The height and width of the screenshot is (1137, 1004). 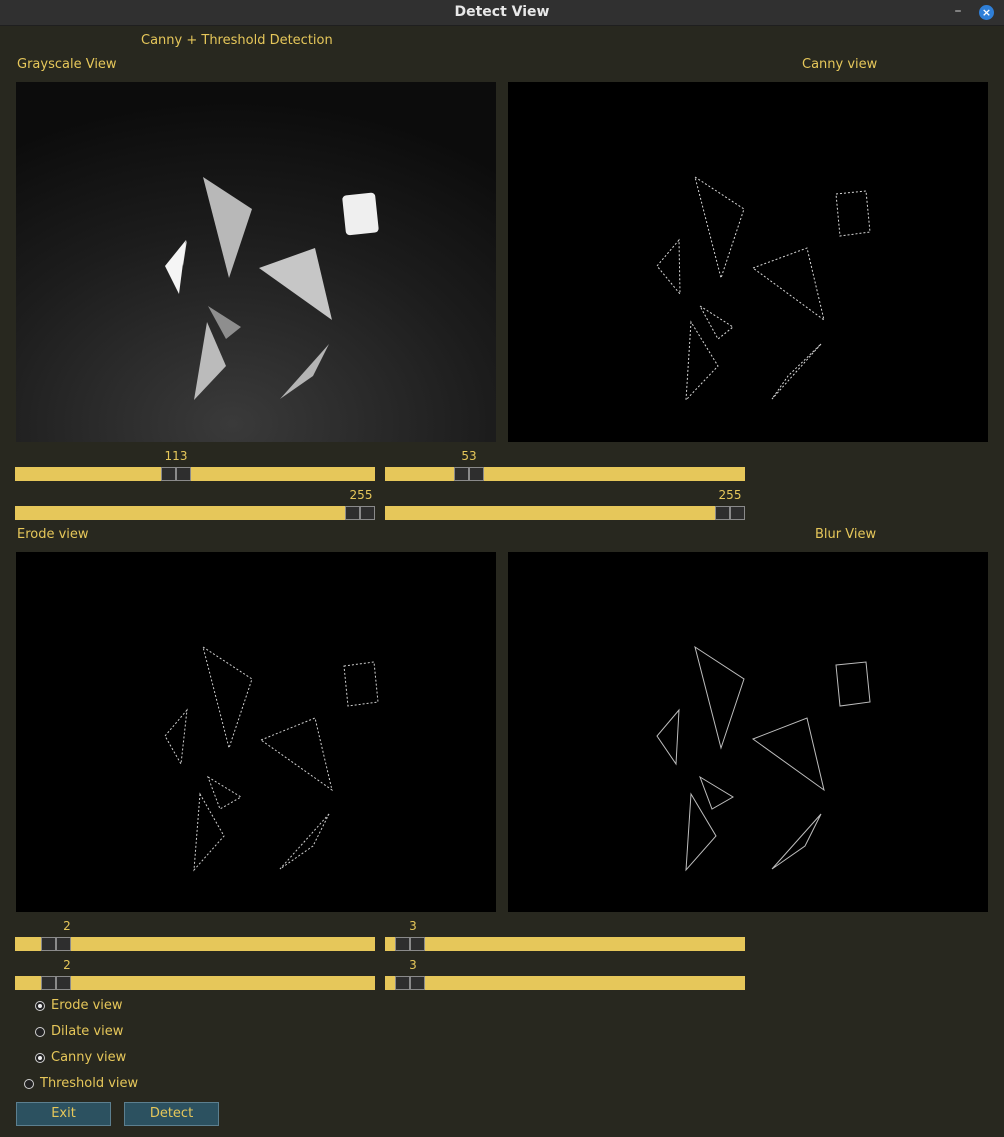 What do you see at coordinates (195, 474) in the screenshot?
I see `canny-low-slider` at bounding box center [195, 474].